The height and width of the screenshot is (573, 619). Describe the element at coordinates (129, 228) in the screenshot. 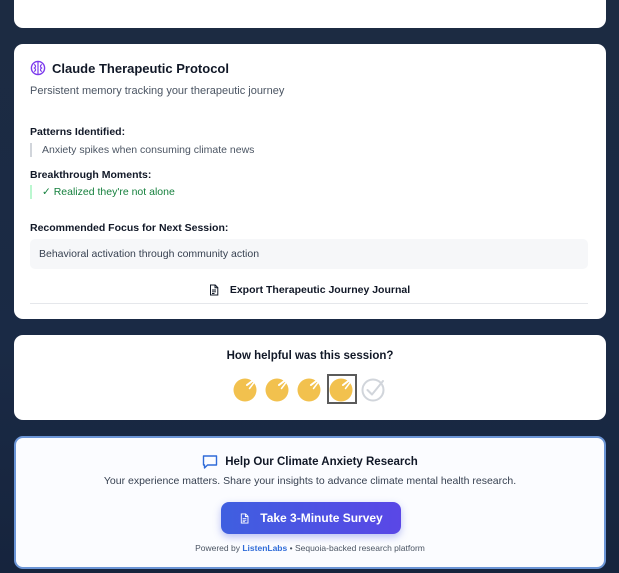

I see `focus-label: Recommended Focus for Next Session:` at that location.